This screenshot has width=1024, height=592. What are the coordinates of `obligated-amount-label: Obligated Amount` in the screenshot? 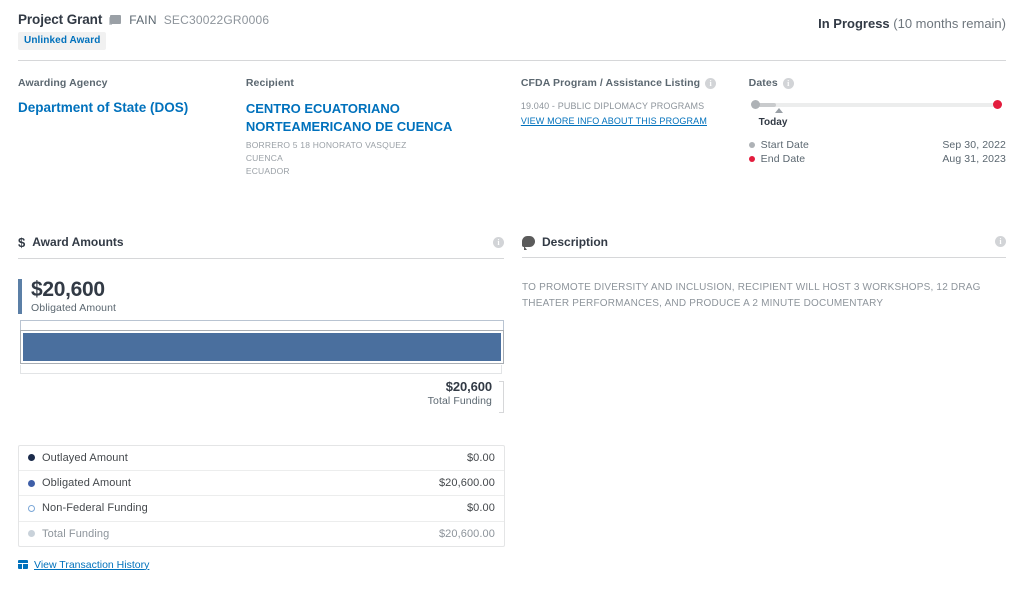 It's located at (87, 483).